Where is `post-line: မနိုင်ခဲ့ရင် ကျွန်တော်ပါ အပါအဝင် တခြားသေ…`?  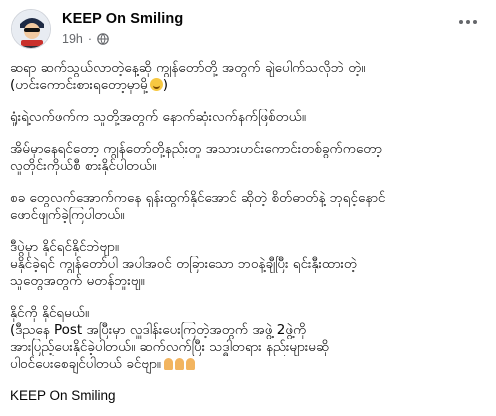
post-line: မနိုင်ခဲ့ရင် ကျွန်တော်ပါ အပါအဝင် တခြားသေ… is located at coordinates (184, 264).